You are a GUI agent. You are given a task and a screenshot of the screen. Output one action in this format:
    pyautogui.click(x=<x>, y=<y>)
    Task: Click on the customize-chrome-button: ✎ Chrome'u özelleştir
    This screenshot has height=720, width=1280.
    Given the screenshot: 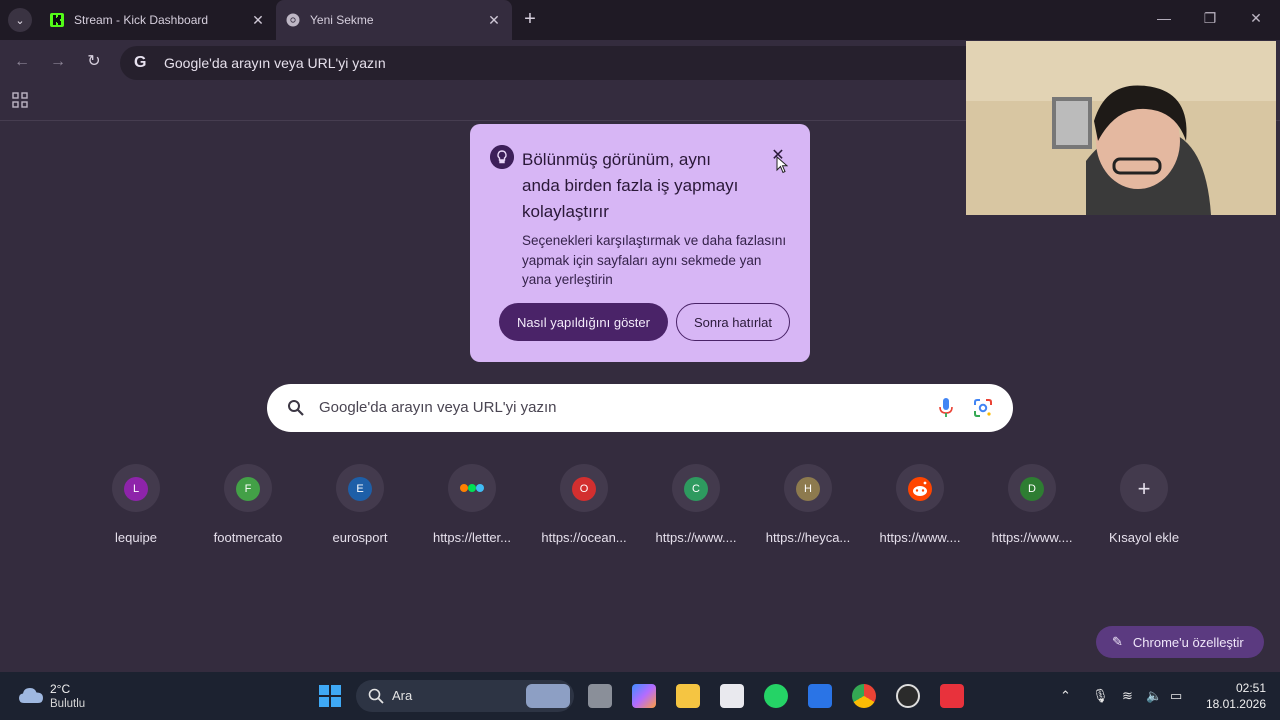 What is the action you would take?
    pyautogui.click(x=1180, y=642)
    